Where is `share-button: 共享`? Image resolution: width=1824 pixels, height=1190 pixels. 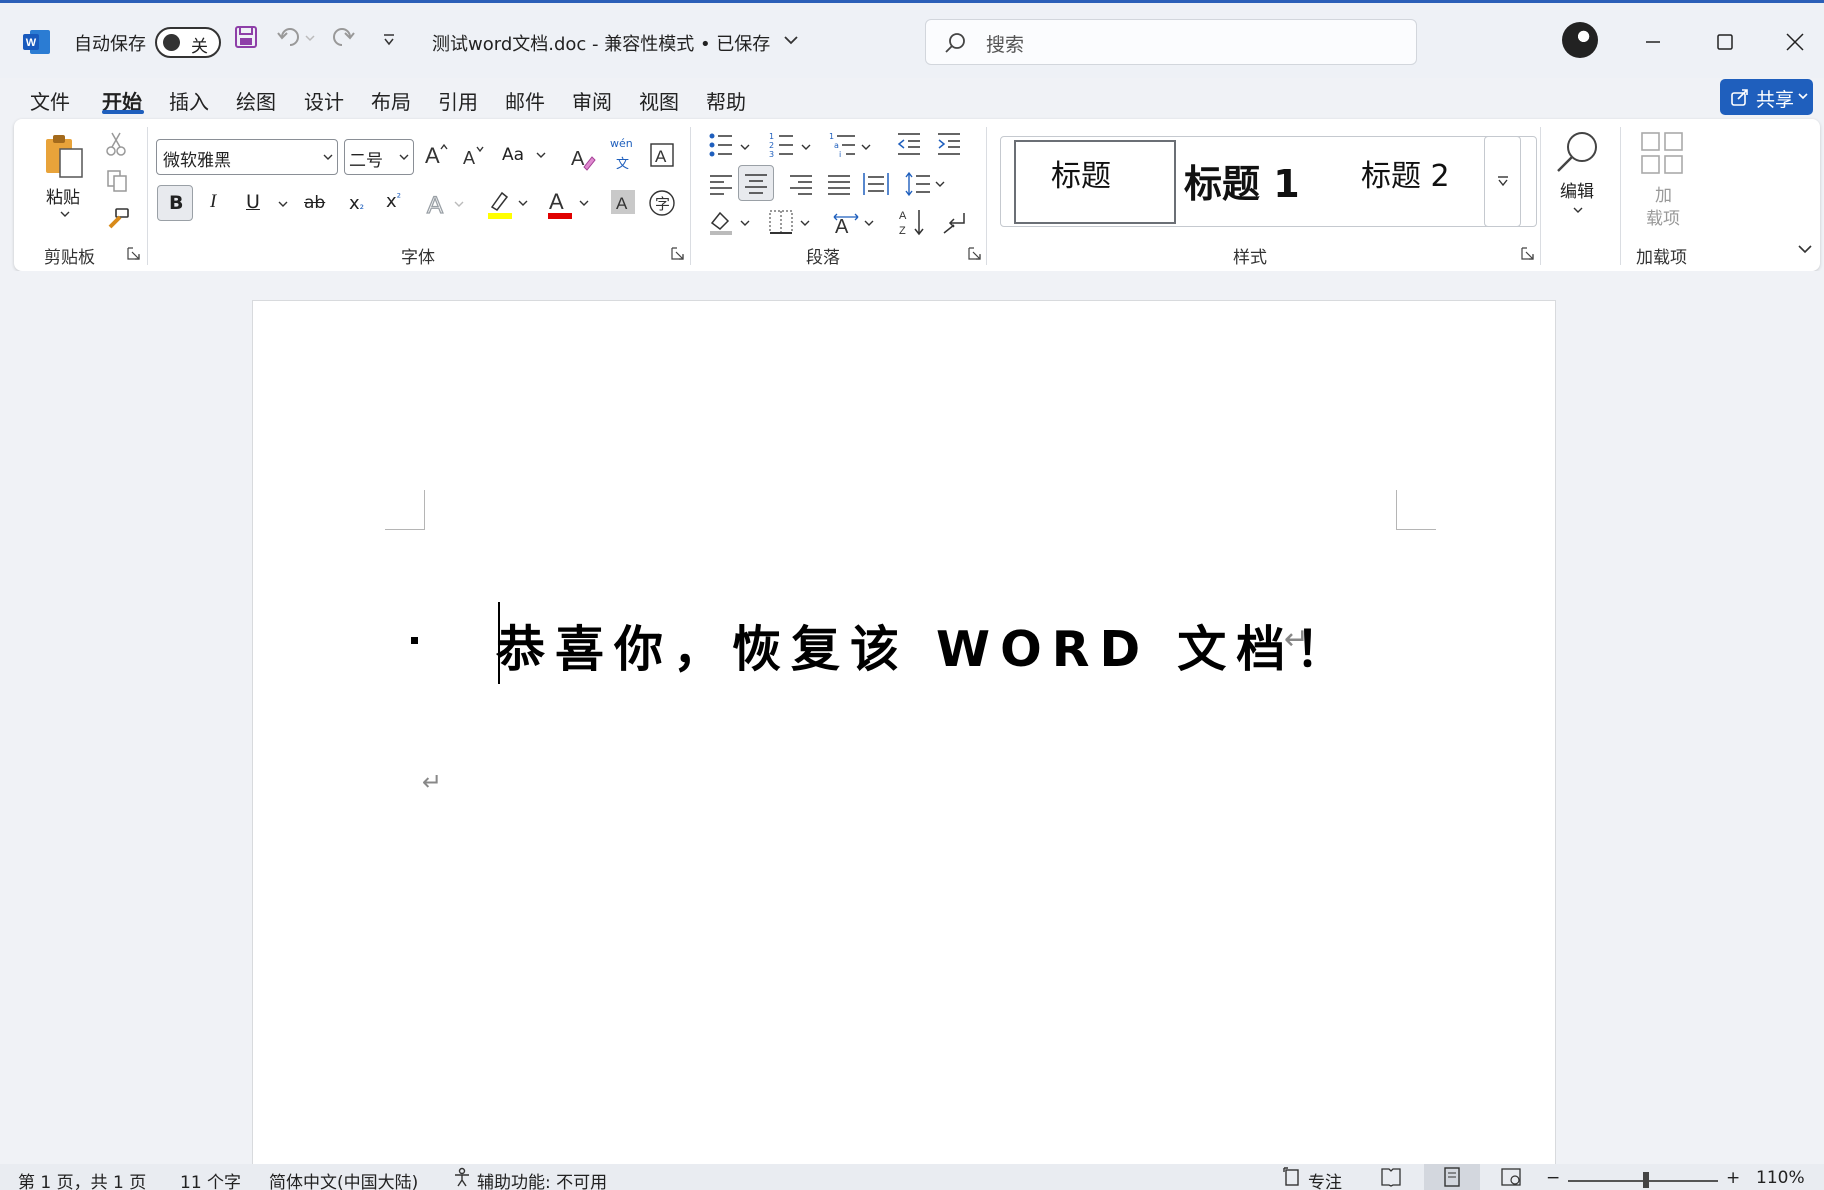
share-button: 共享 is located at coordinates (1766, 97).